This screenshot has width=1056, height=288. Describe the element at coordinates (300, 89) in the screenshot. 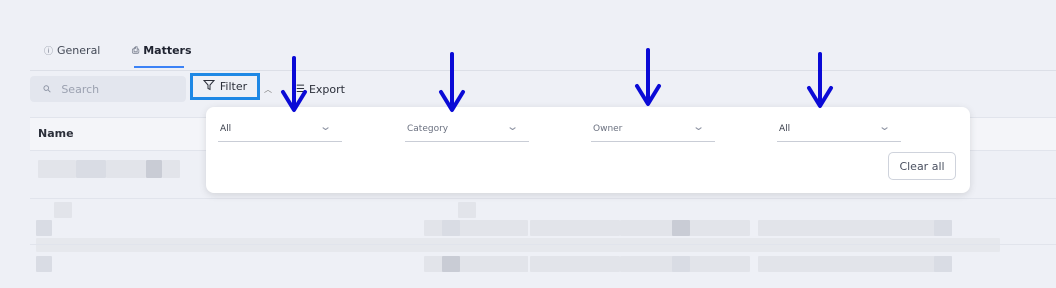

I see `export-icon: ☰` at that location.